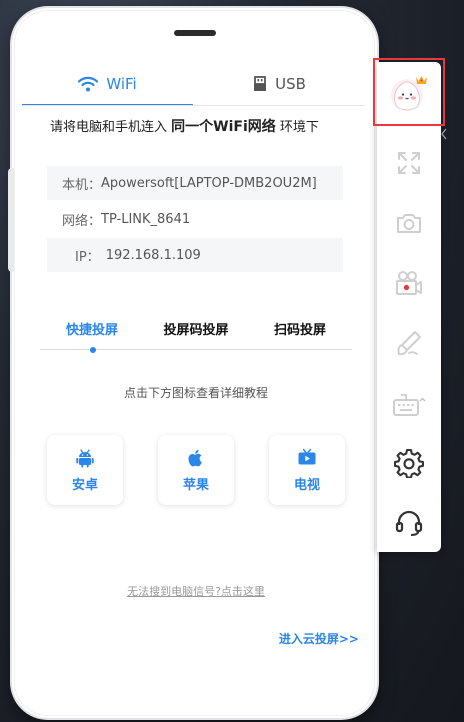 The image size is (464, 722). I want to click on collapse-sidebar-icon, so click(446, 136).